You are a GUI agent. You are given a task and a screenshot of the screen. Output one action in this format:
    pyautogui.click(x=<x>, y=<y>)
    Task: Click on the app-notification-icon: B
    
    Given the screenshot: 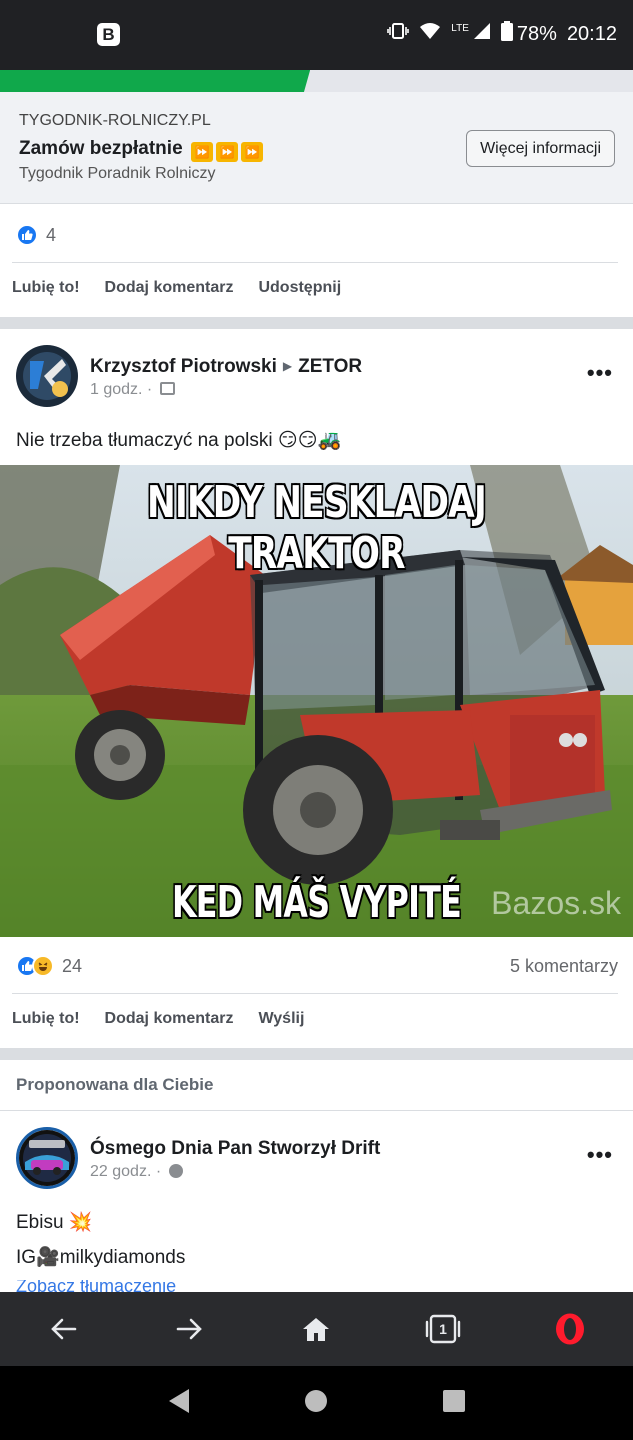 What is the action you would take?
    pyautogui.click(x=108, y=34)
    